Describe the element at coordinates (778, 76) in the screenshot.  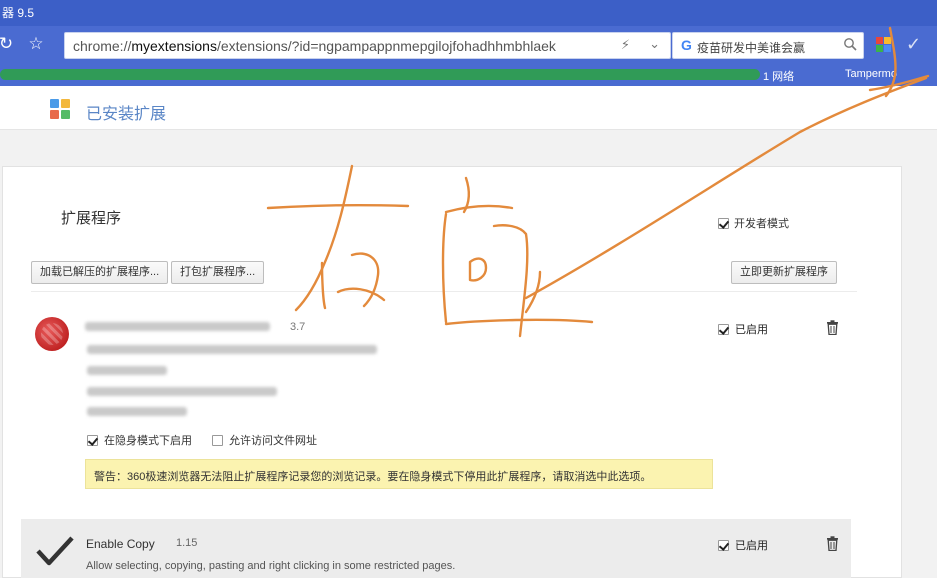
I see `bookmark-item: 1 网络` at that location.